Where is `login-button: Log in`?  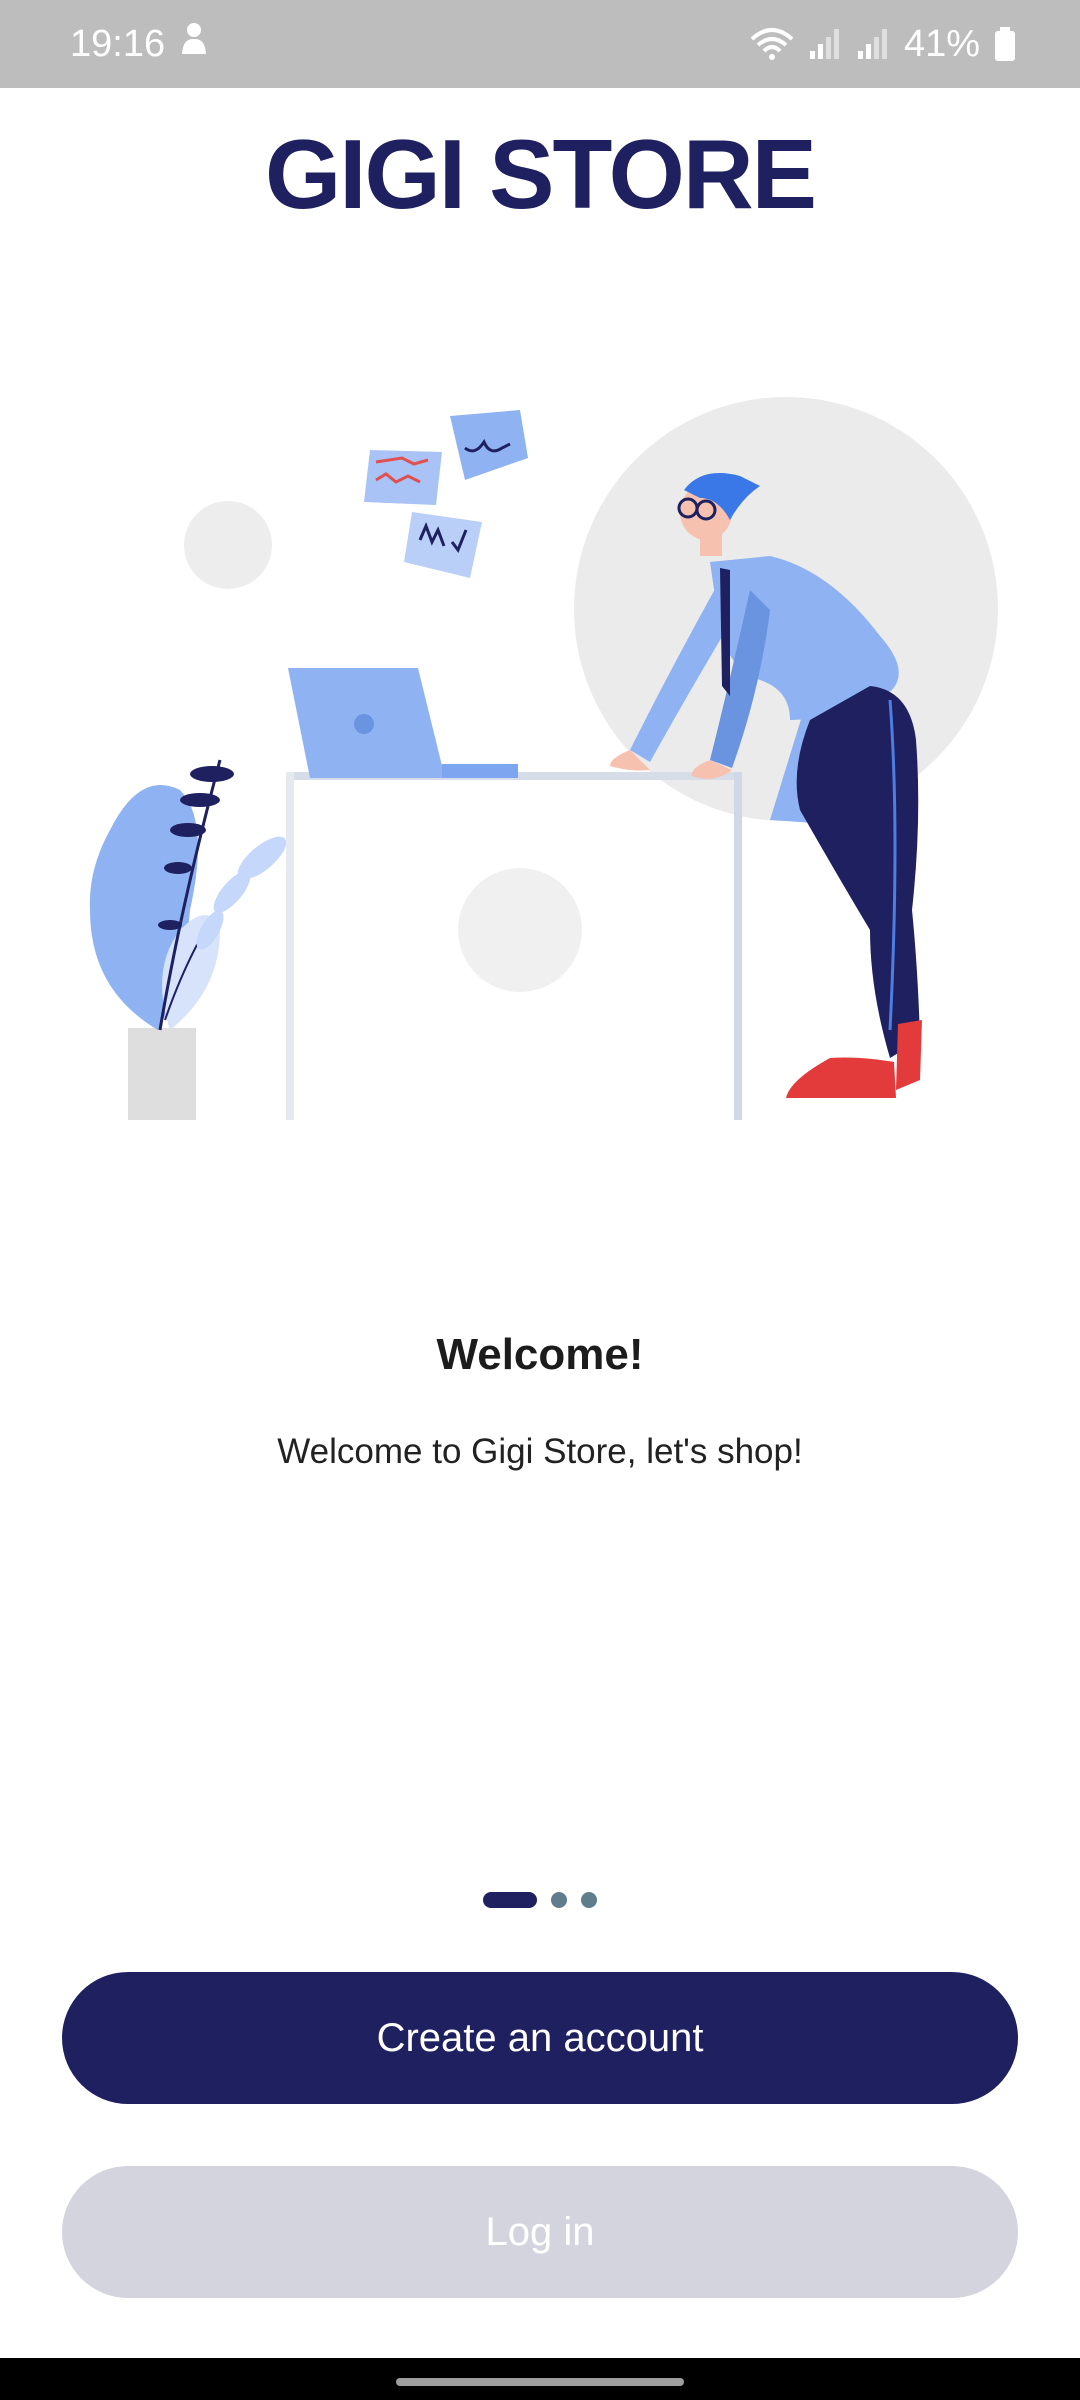 login-button: Log in is located at coordinates (540, 2232).